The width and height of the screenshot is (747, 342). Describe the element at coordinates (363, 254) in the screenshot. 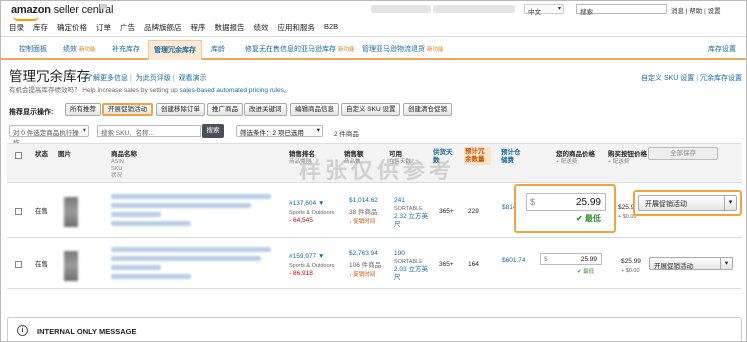

I see `sales-amount: $2,763.94` at that location.